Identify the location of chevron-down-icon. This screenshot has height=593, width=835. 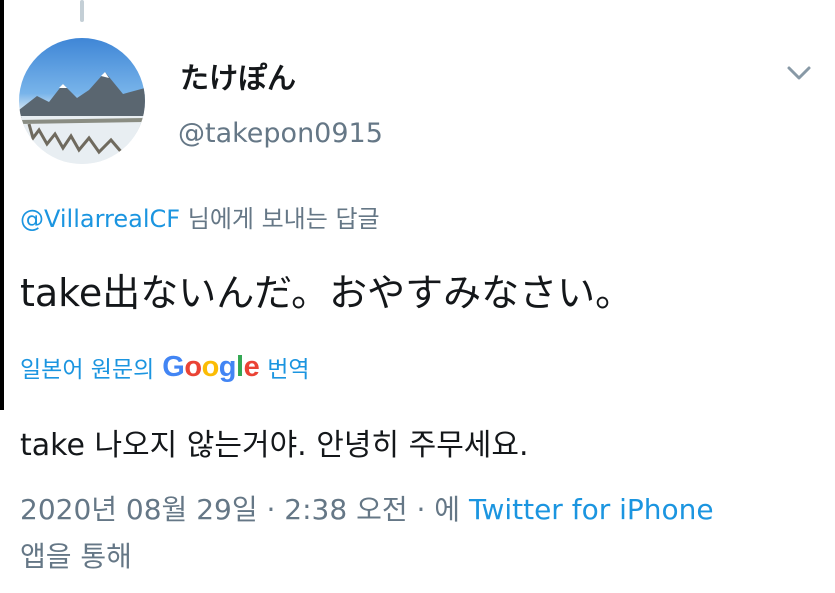
(799, 73).